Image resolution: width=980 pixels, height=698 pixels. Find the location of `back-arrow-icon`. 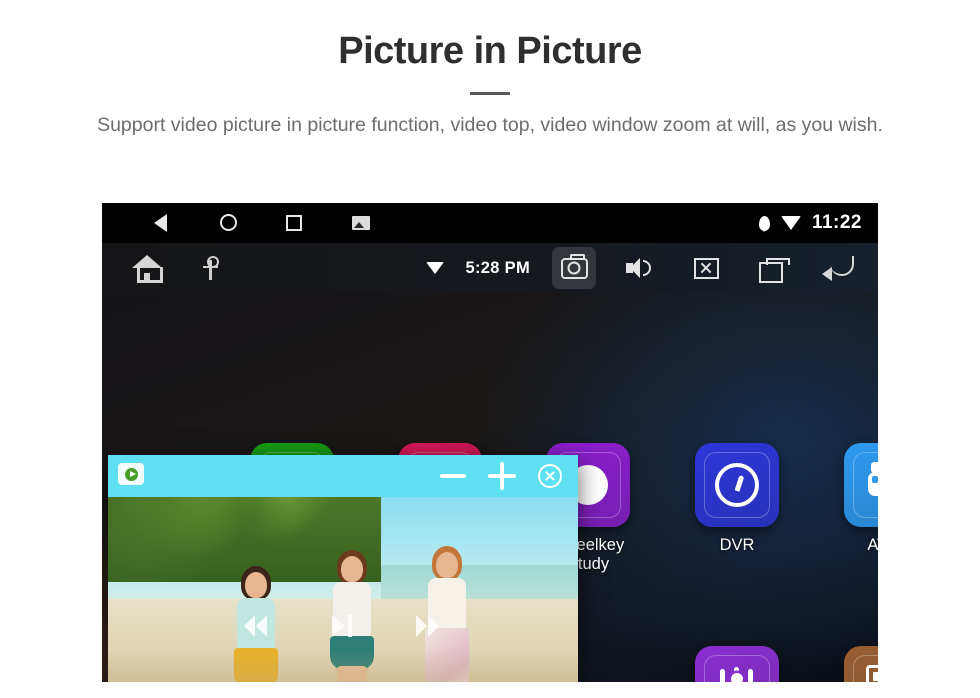

back-arrow-icon is located at coordinates (838, 268).